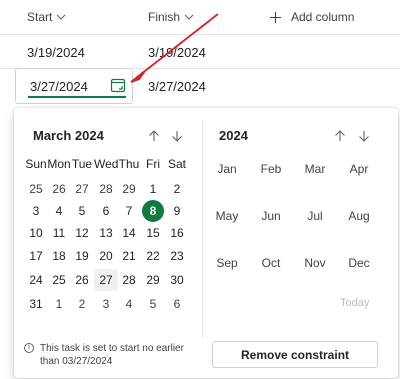 The width and height of the screenshot is (400, 379). What do you see at coordinates (36, 280) in the screenshot?
I see `calendar-day: 24` at bounding box center [36, 280].